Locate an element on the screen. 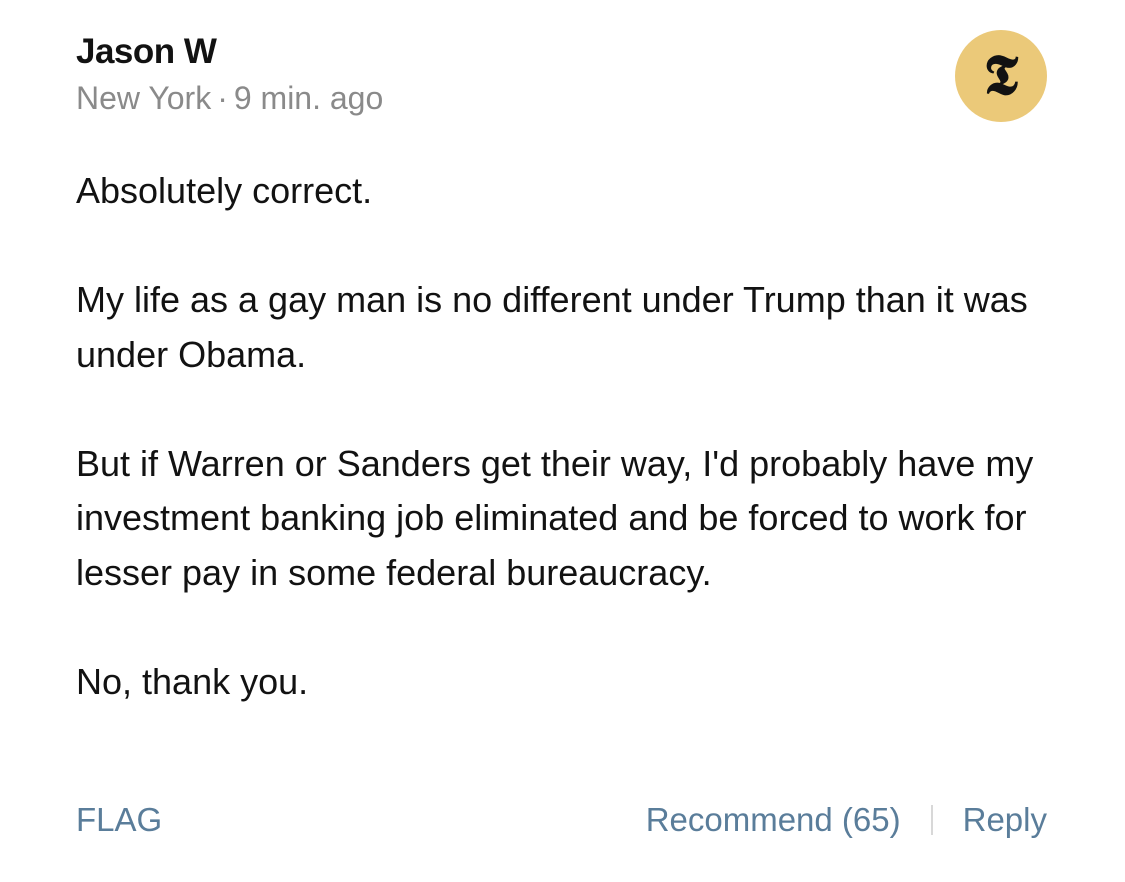  comment-actions: Recommend (65) Reply is located at coordinates (846, 820).